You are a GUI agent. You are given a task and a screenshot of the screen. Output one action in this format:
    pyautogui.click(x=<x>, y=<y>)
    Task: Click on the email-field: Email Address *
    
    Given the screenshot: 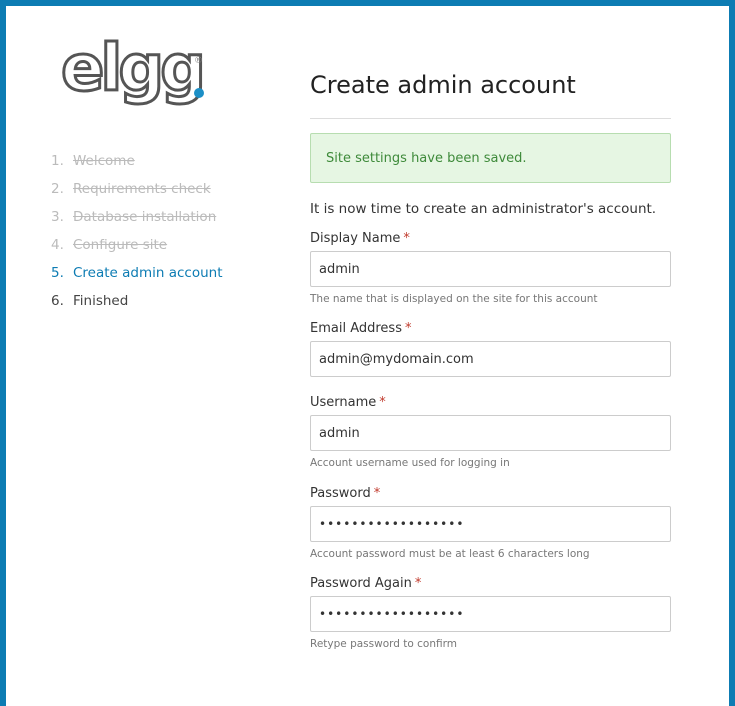 What is the action you would take?
    pyautogui.click(x=490, y=349)
    